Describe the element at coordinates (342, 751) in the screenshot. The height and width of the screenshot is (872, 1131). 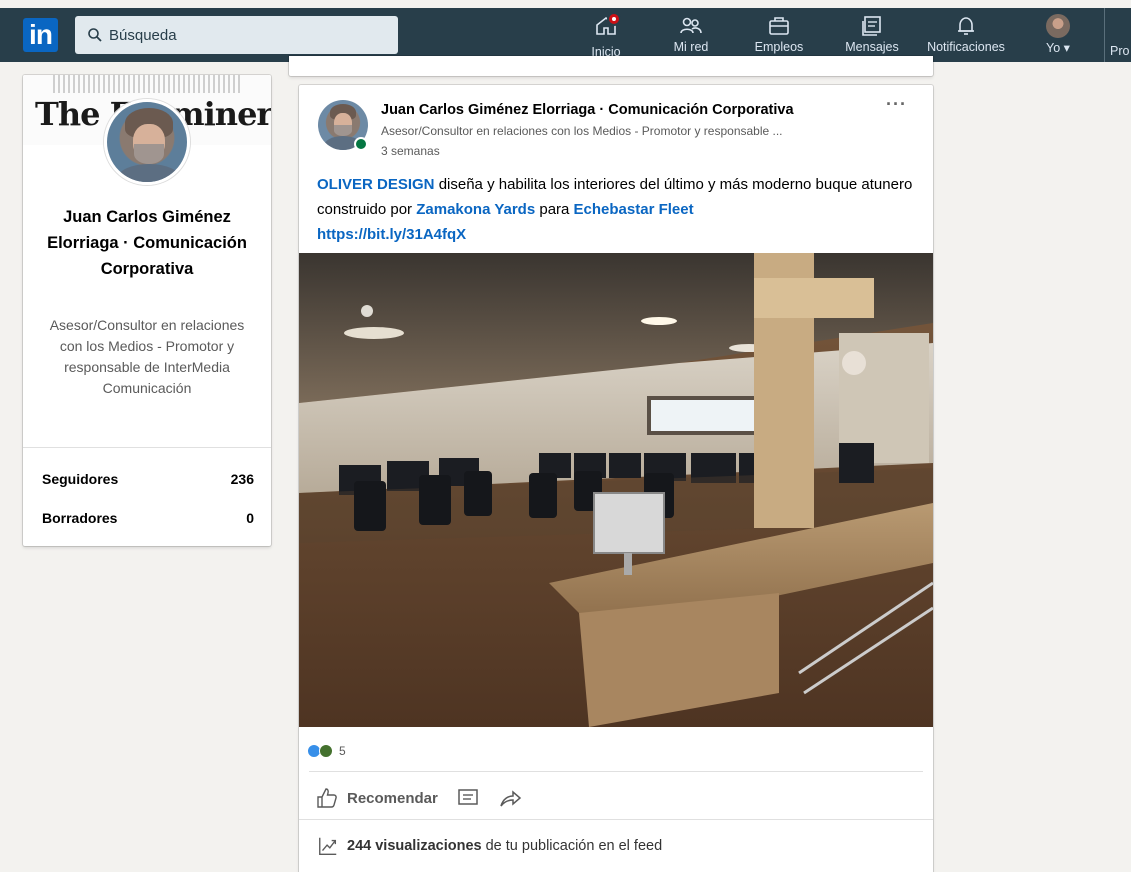
I see `reactions-count: 5` at that location.